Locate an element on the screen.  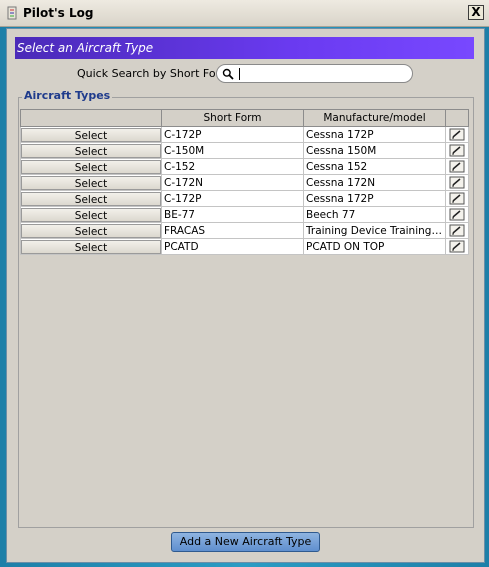
title-bar: Pilot's Log X is located at coordinates (244, 13).